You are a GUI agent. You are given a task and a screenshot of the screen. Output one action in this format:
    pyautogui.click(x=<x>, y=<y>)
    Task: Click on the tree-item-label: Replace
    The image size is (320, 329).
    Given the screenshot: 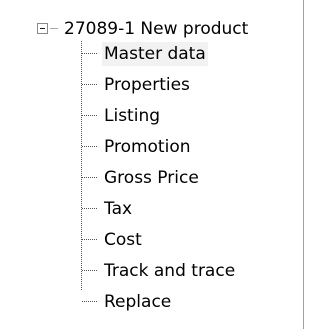 What is the action you would take?
    pyautogui.click(x=137, y=302)
    